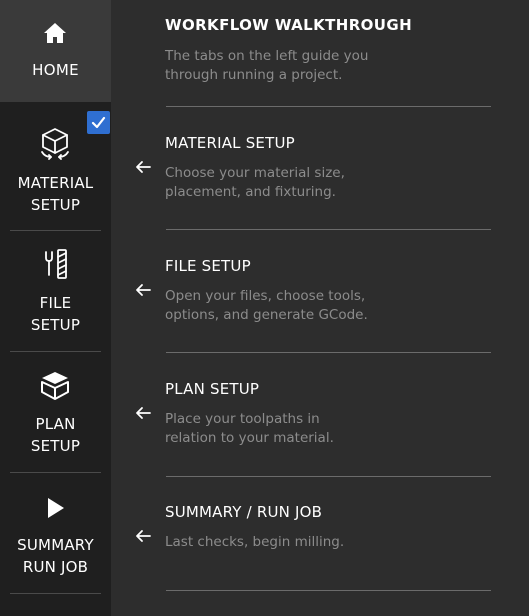 Image resolution: width=529 pixels, height=616 pixels. Describe the element at coordinates (55, 424) in the screenshot. I see `sidebar-item-label: PLAN` at that location.